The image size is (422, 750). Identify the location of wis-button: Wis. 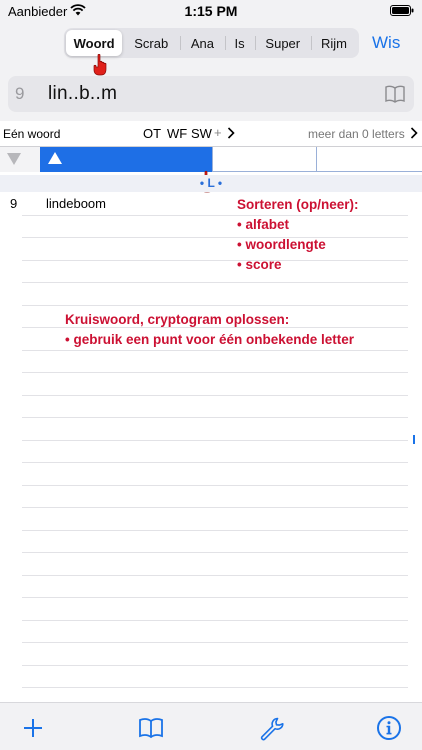
(386, 43).